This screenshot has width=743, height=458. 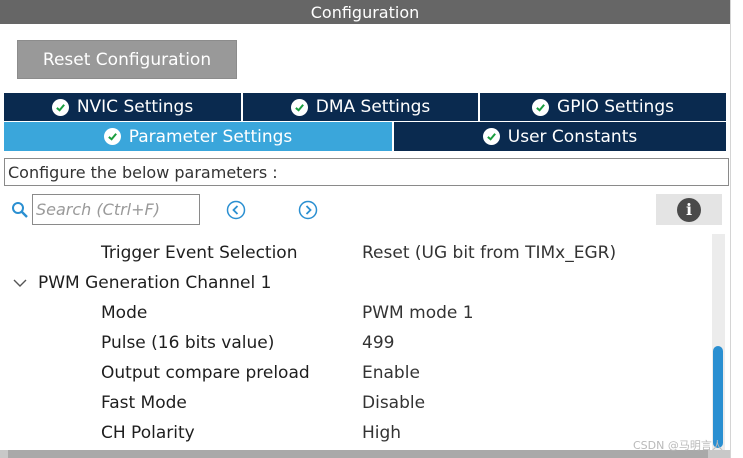 I want to click on search-icon, so click(x=20, y=210).